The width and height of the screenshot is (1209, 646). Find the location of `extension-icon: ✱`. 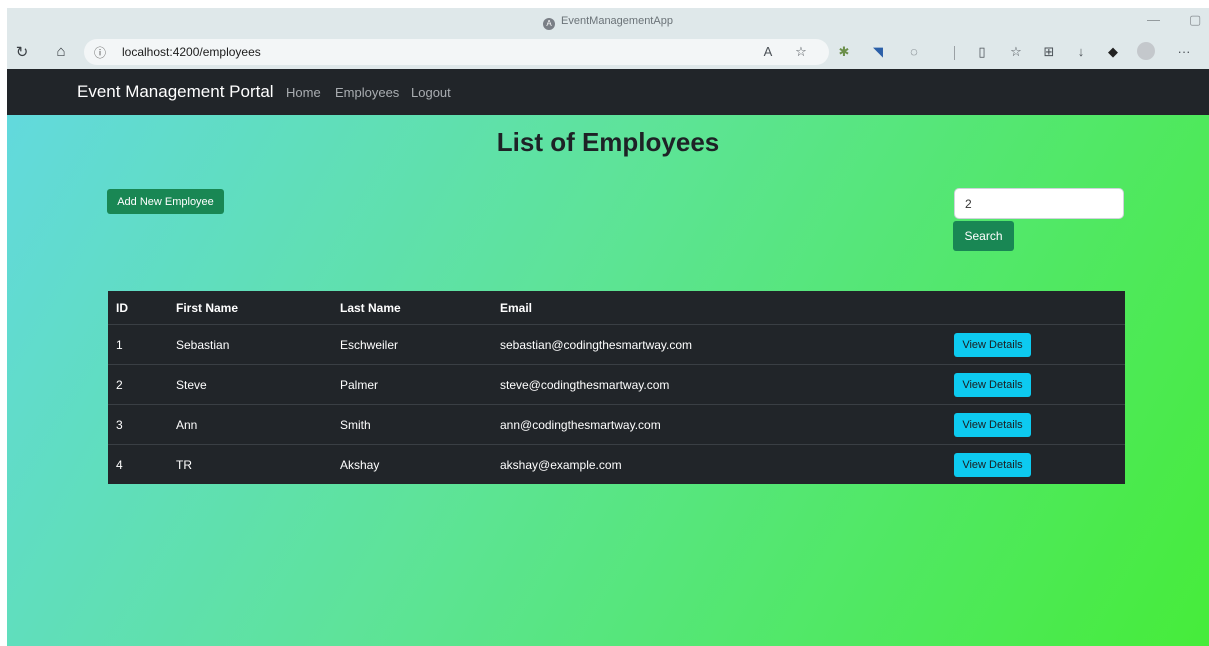

extension-icon: ✱ is located at coordinates (844, 52).